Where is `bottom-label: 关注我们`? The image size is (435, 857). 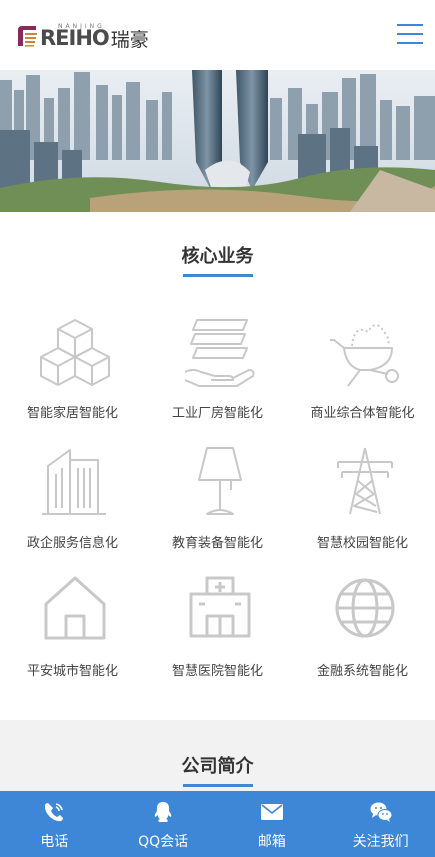
bottom-label: 关注我们 is located at coordinates (380, 842).